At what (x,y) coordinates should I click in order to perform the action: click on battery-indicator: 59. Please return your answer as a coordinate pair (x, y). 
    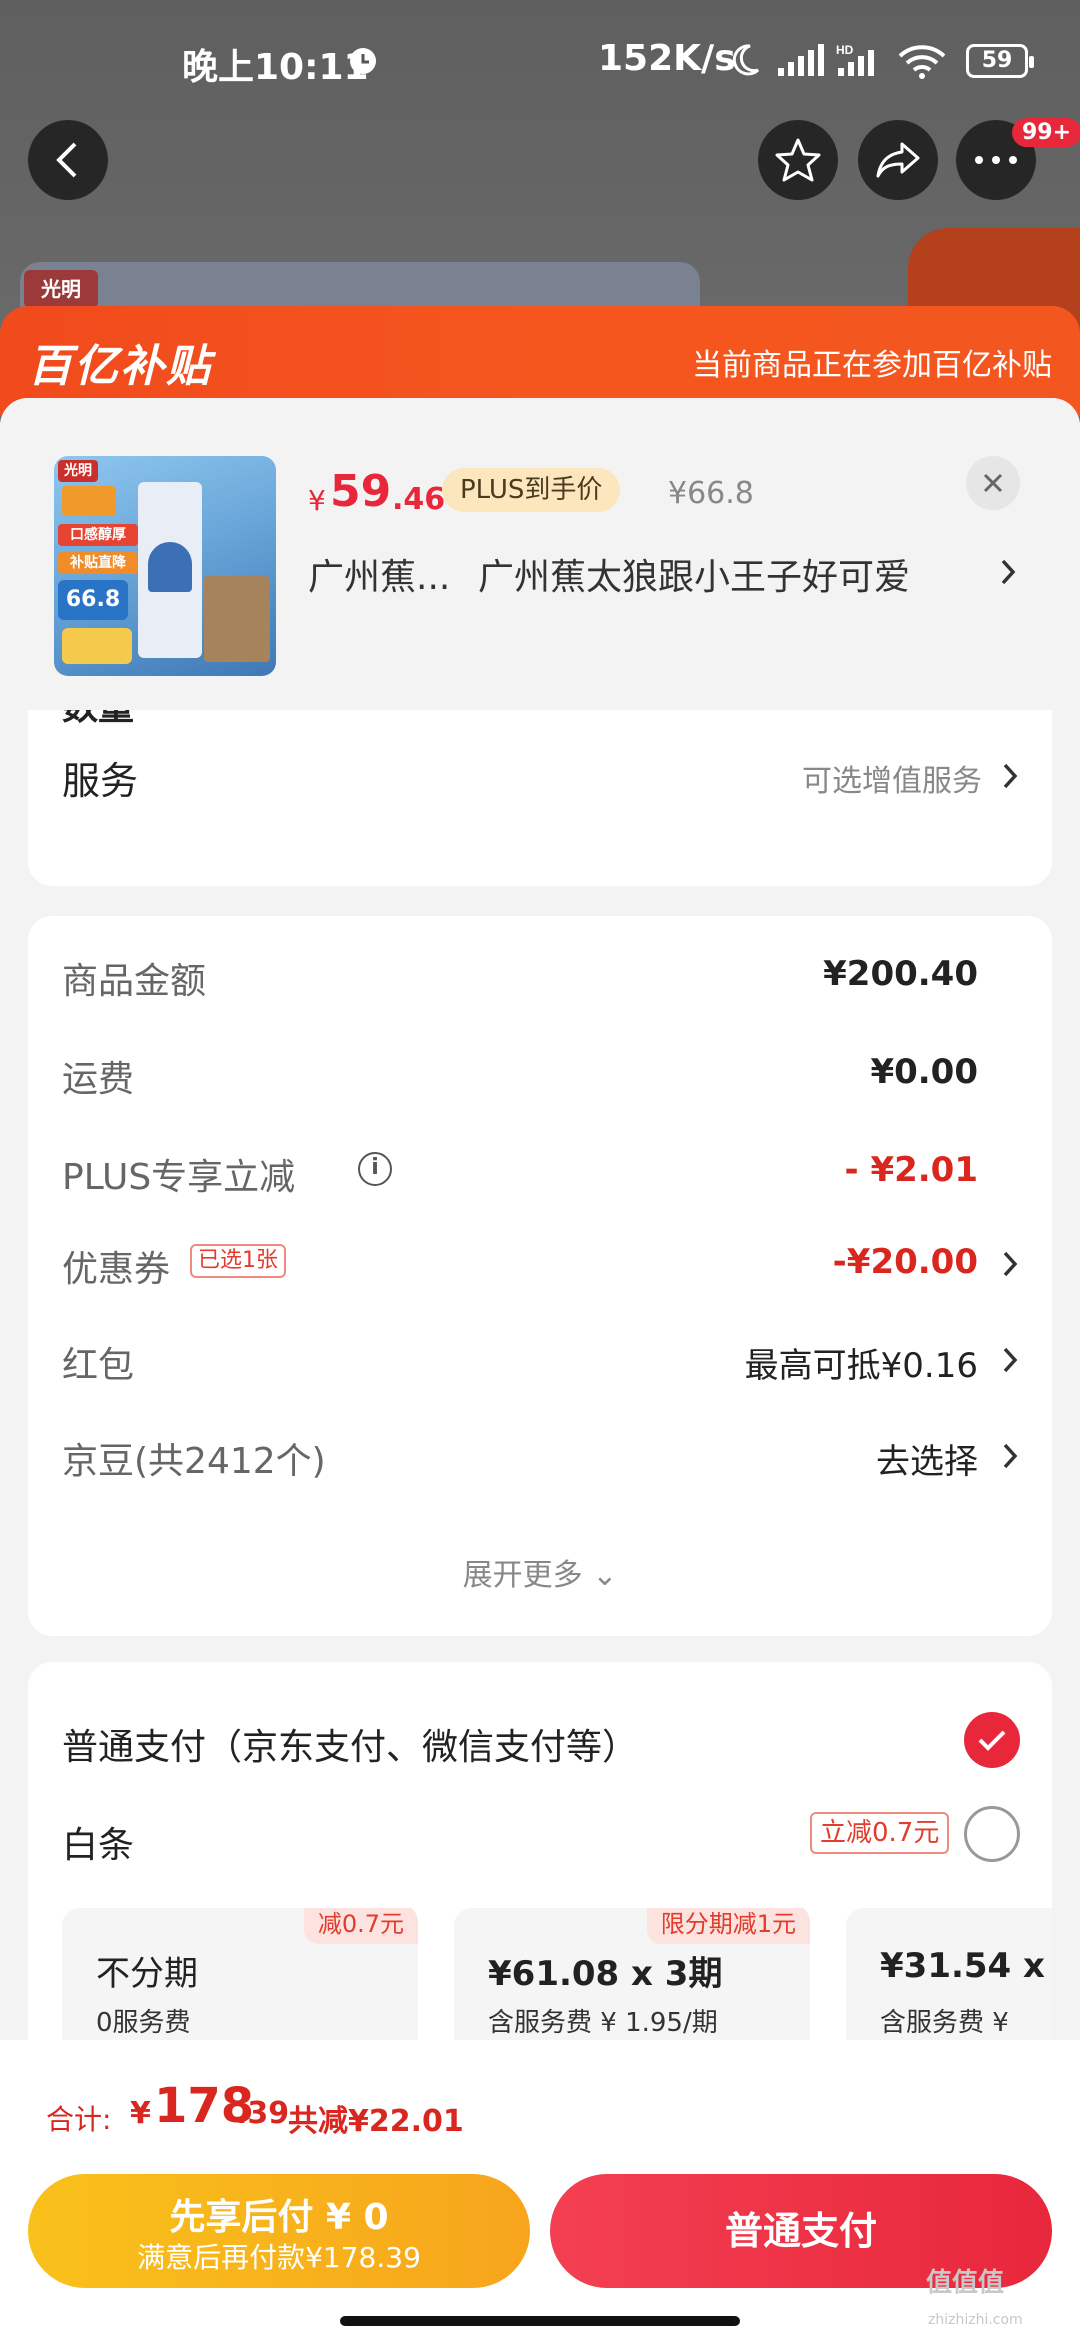
    Looking at the image, I should click on (1000, 61).